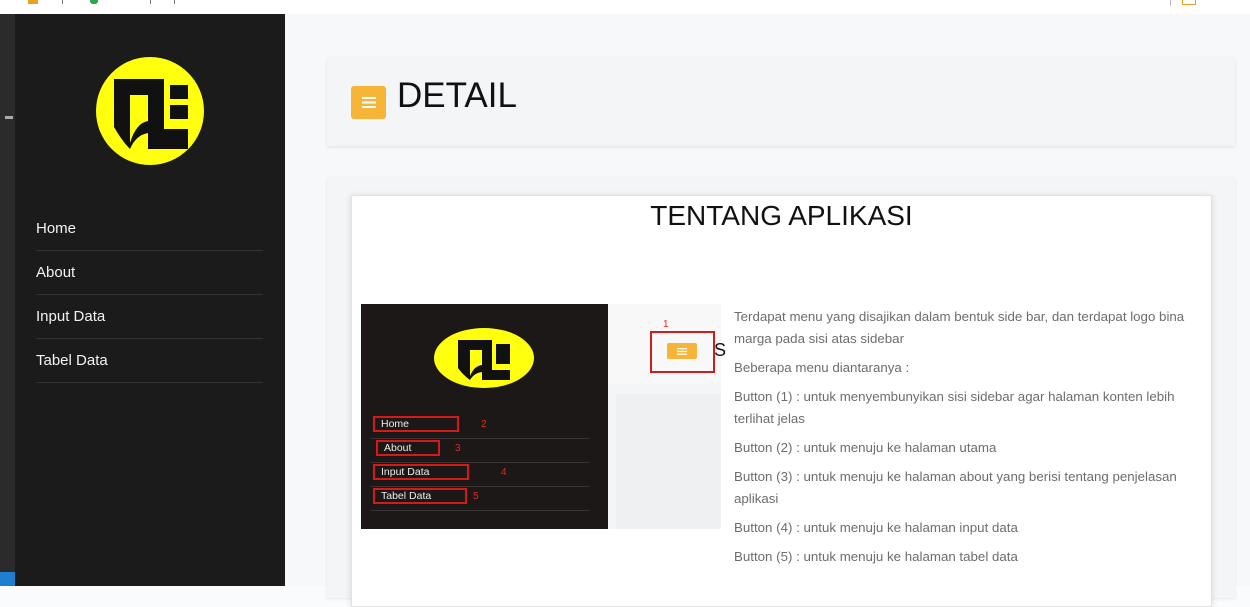 The height and width of the screenshot is (607, 1250). I want to click on screenshot-item-tabel-data: Tabel Data 5, so click(480, 498).